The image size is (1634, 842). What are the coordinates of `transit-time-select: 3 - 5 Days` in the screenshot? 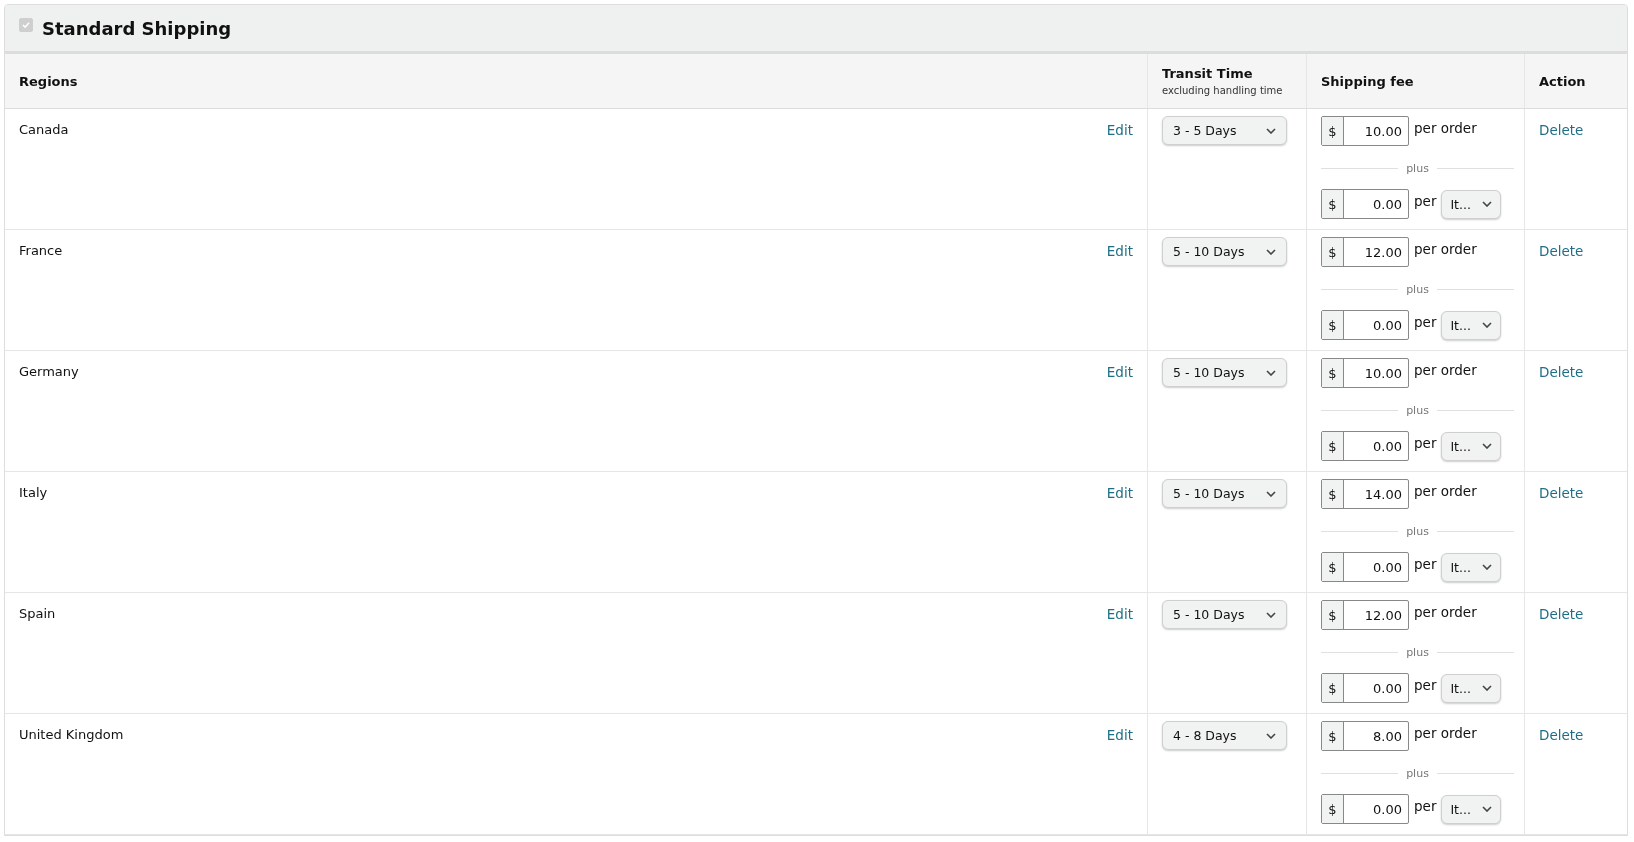 It's located at (1224, 130).